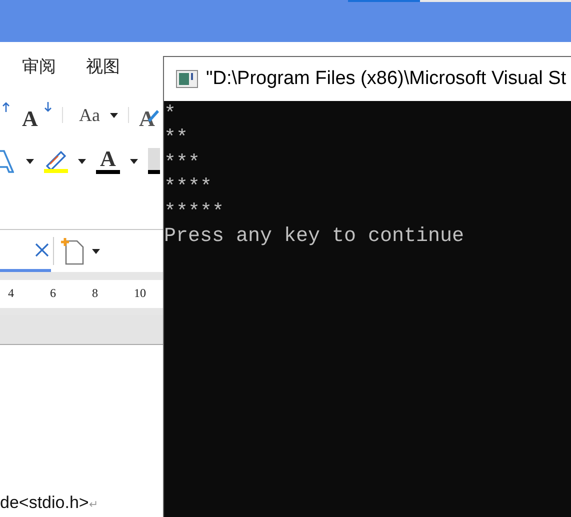 The image size is (571, 517). What do you see at coordinates (95, 293) in the screenshot?
I see `ruler-number: 8` at bounding box center [95, 293].